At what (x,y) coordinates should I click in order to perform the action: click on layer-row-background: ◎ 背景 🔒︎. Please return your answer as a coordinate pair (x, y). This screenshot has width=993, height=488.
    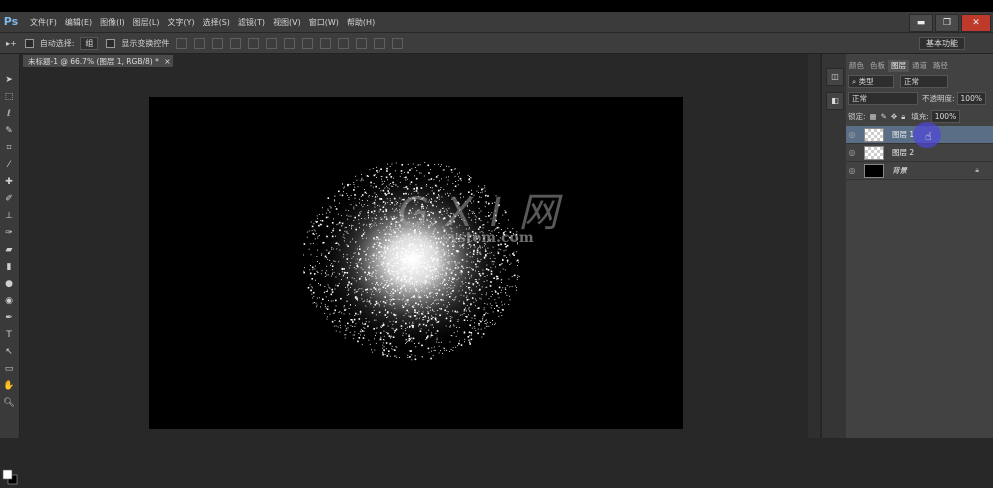
    Looking at the image, I should click on (919, 171).